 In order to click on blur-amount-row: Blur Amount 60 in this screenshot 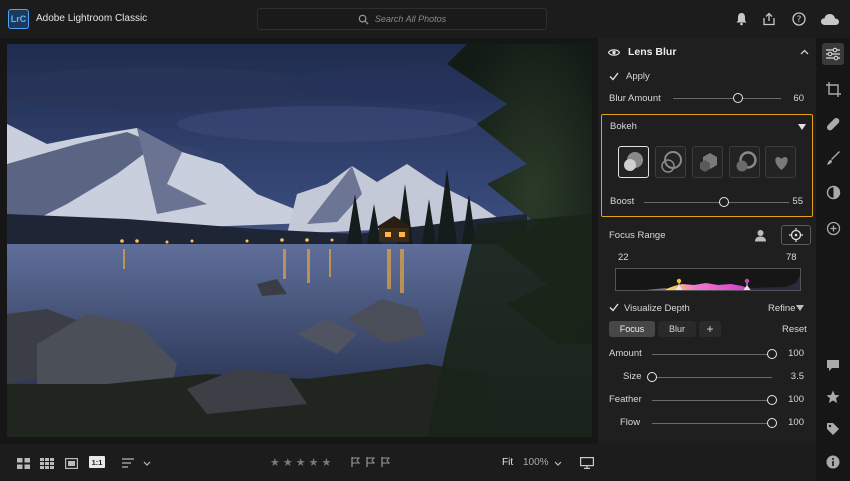, I will do `click(707, 98)`.